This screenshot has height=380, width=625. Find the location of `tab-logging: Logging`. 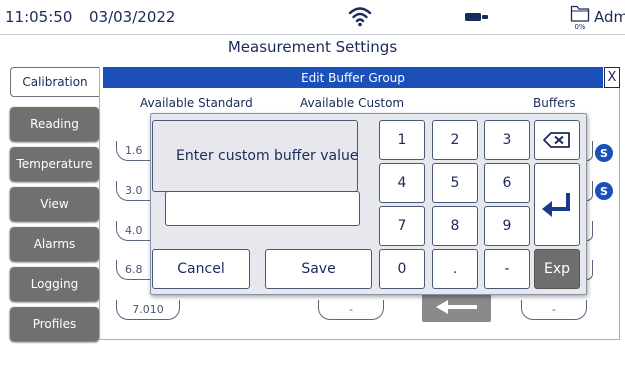

tab-logging: Logging is located at coordinates (54, 284).